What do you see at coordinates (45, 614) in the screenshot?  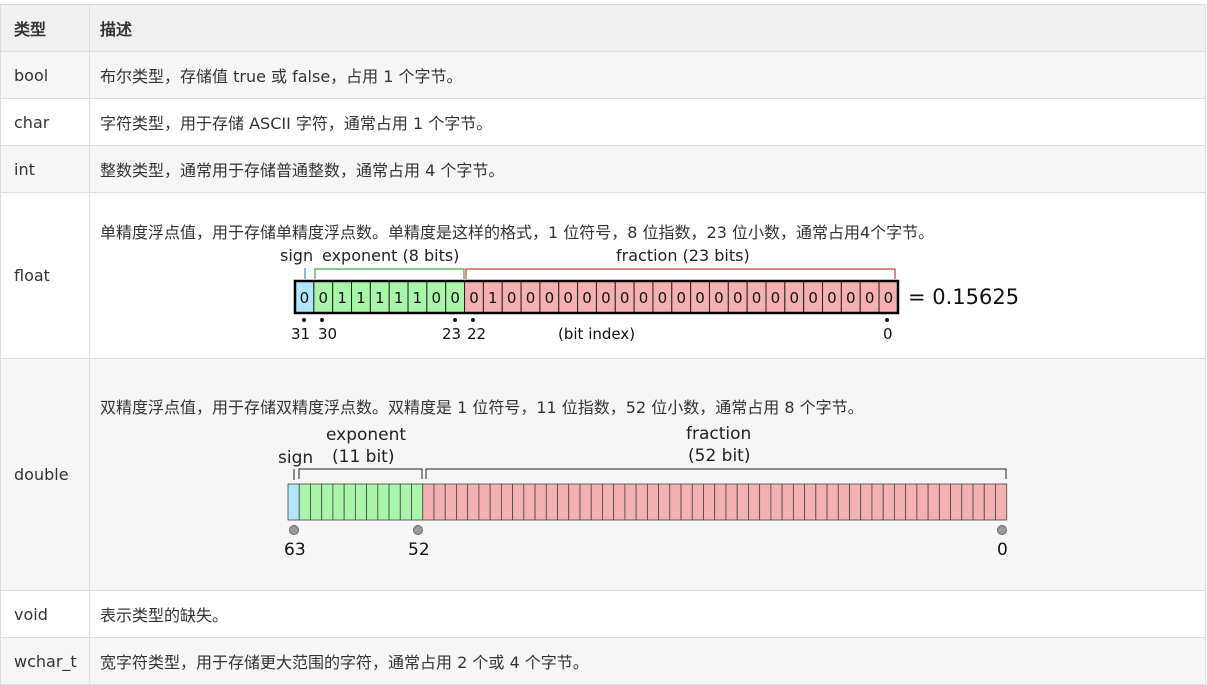 I see `type-cell: void` at bounding box center [45, 614].